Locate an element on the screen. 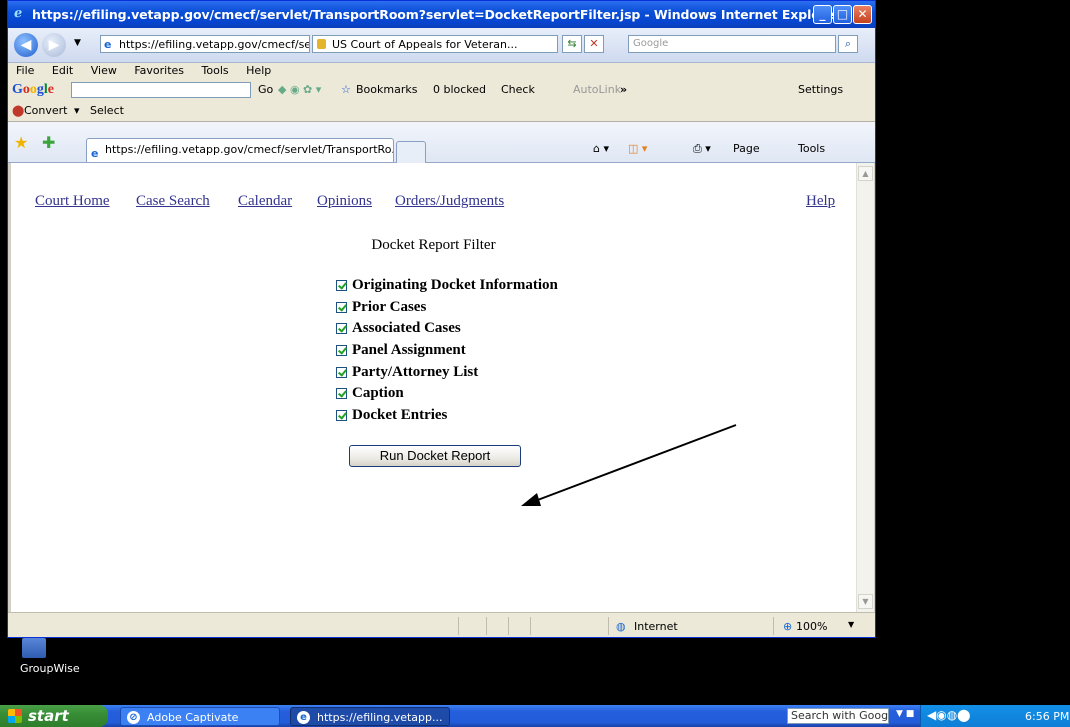 This screenshot has width=1070, height=727. menu-file: File is located at coordinates (25, 70).